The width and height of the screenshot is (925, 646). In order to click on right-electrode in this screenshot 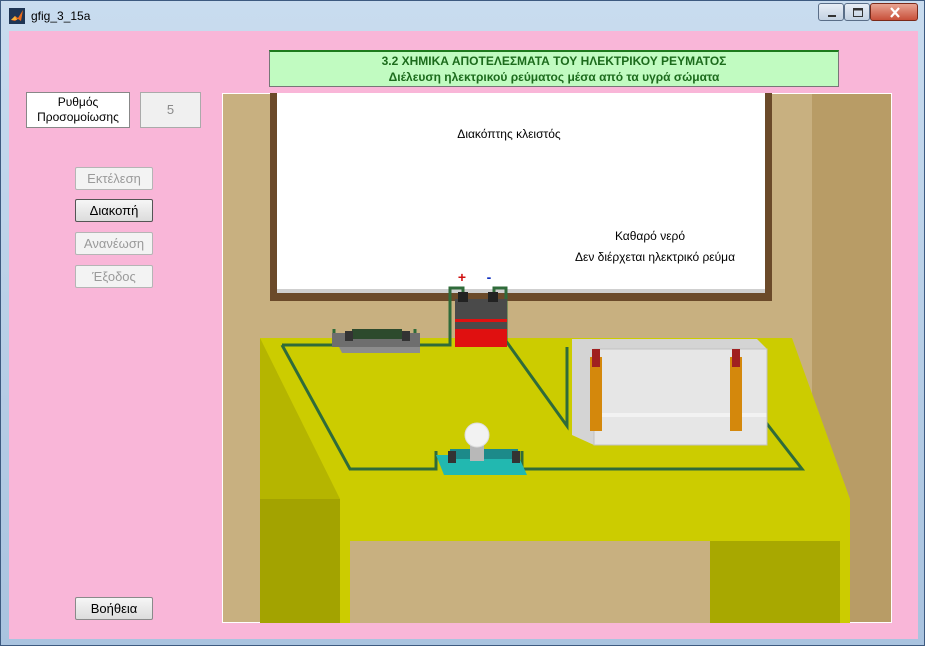, I will do `click(736, 394)`.